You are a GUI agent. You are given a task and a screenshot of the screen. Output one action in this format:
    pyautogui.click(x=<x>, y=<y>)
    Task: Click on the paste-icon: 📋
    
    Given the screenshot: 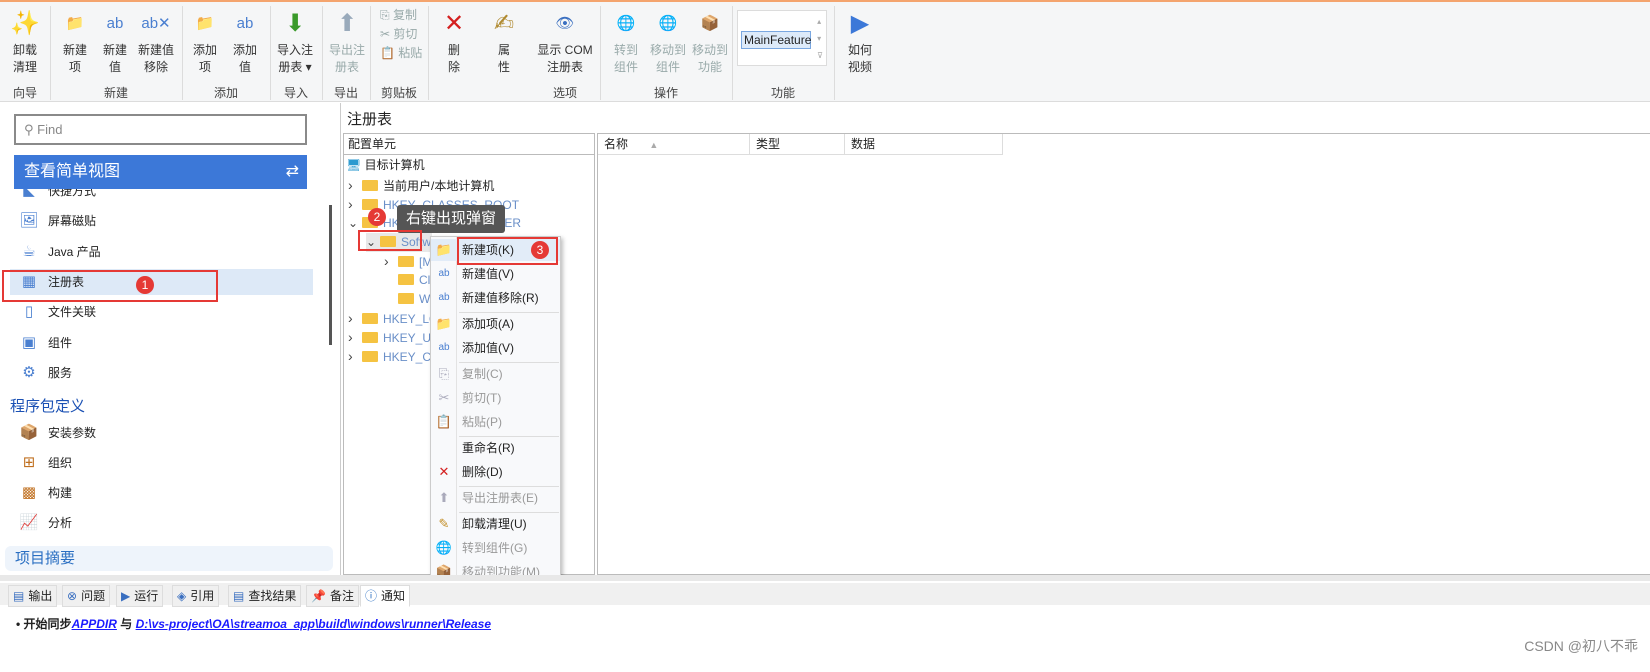 What is the action you would take?
    pyautogui.click(x=444, y=421)
    